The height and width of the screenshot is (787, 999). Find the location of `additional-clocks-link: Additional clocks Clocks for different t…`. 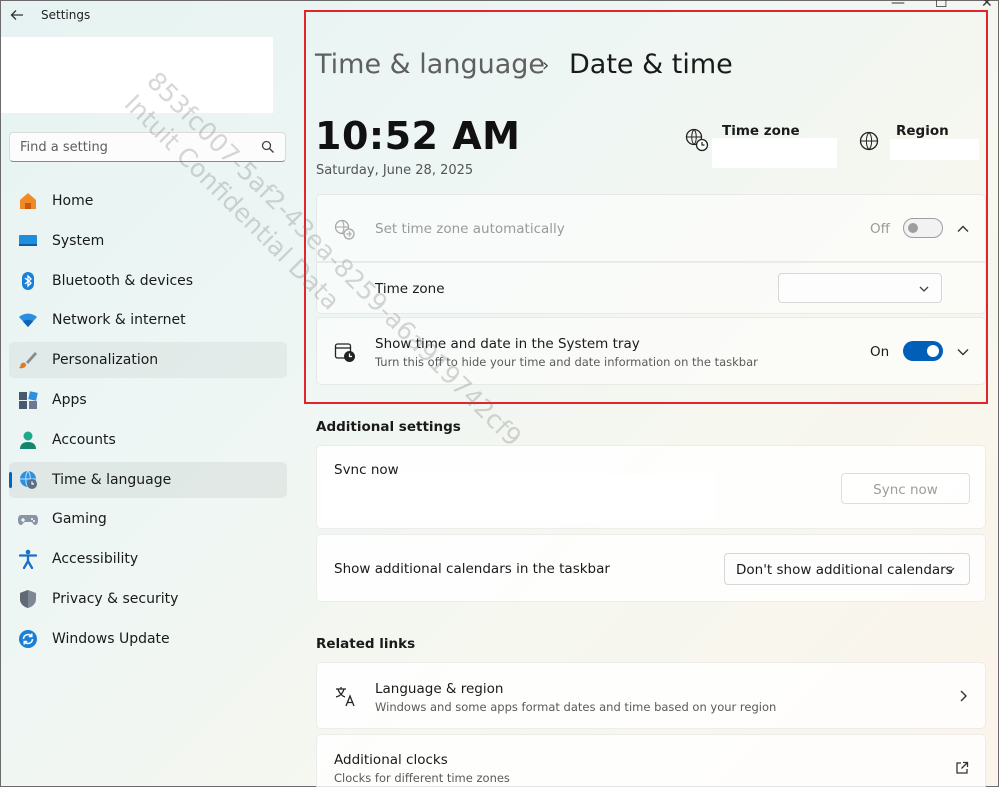

additional-clocks-link: Additional clocks Clocks for different t… is located at coordinates (651, 760).